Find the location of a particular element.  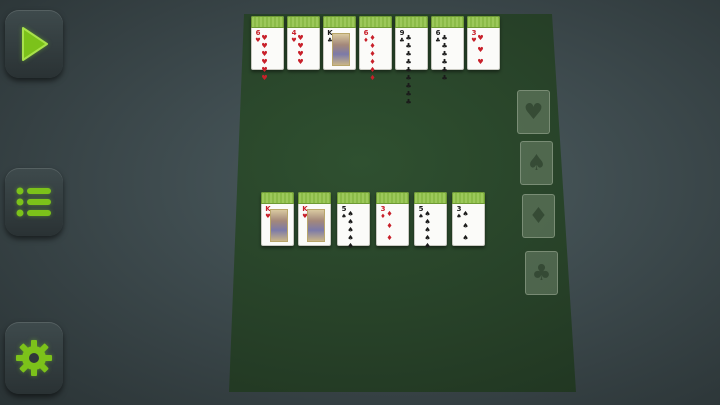

playing-card: 4 ♥ ♥ ♥ ♥ ♥ is located at coordinates (303, 43).